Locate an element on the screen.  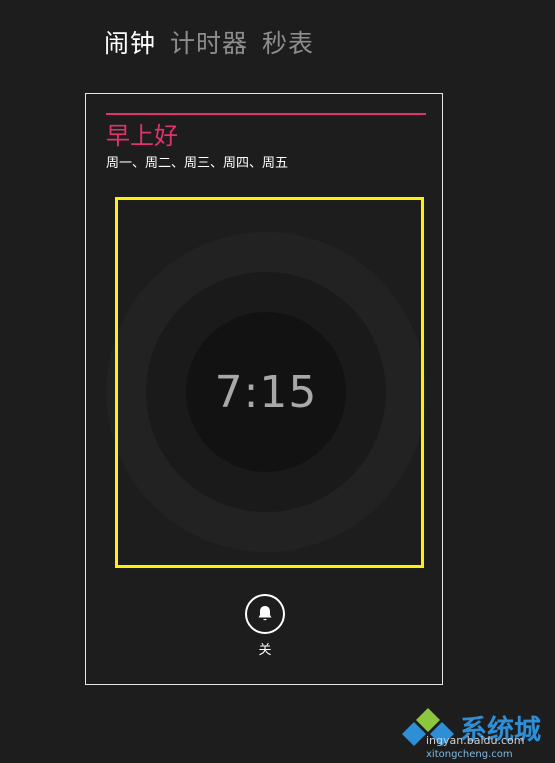
alarm-days: 周一、周二、周三、周四、周五 is located at coordinates (197, 163).